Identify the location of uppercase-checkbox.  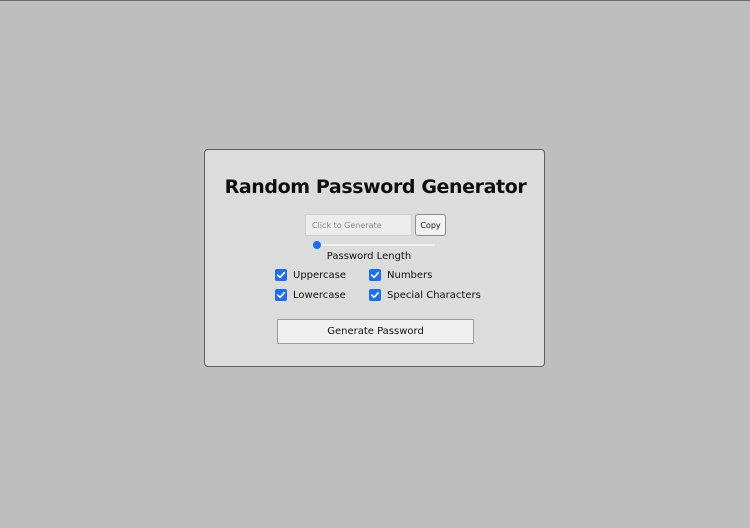
(281, 275).